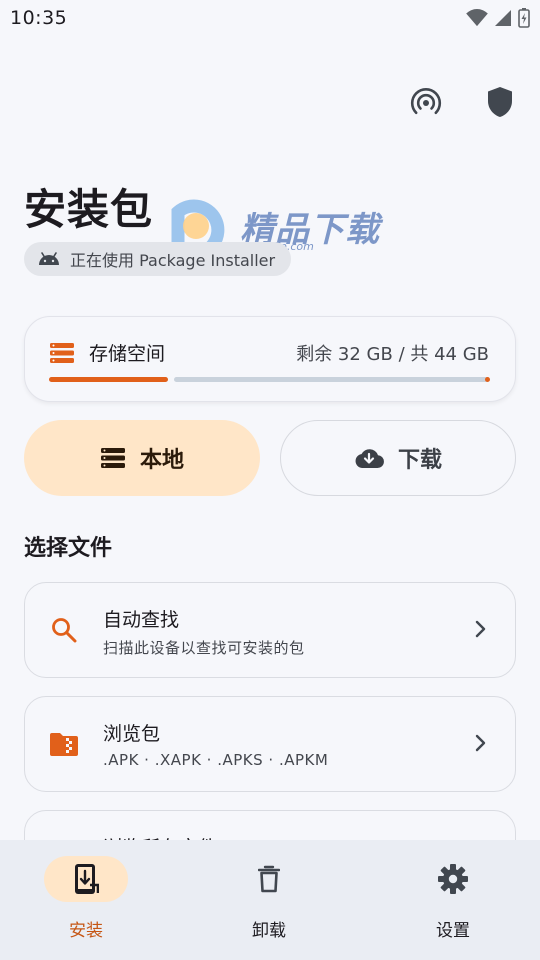 The width and height of the screenshot is (540, 960). I want to click on nav-install: 安装, so click(86, 904).